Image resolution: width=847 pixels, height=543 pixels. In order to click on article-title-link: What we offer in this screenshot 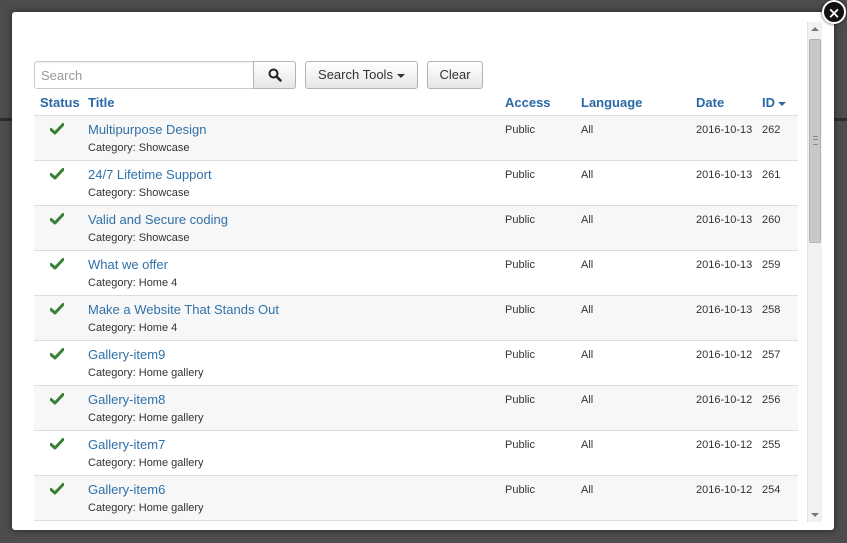, I will do `click(128, 264)`.